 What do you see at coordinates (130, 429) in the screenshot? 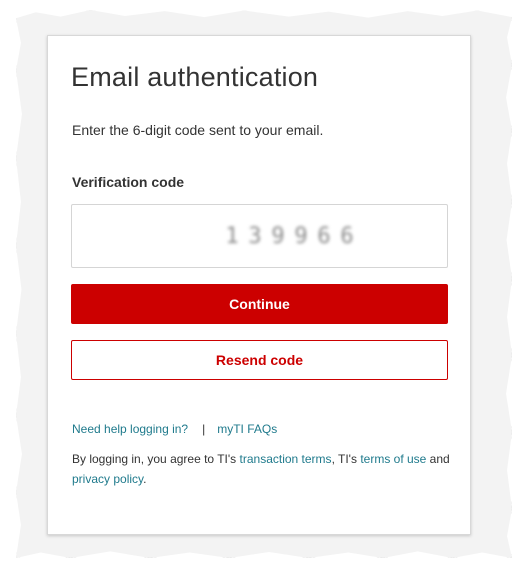
I see `need-help-link: Need help logging in?` at bounding box center [130, 429].